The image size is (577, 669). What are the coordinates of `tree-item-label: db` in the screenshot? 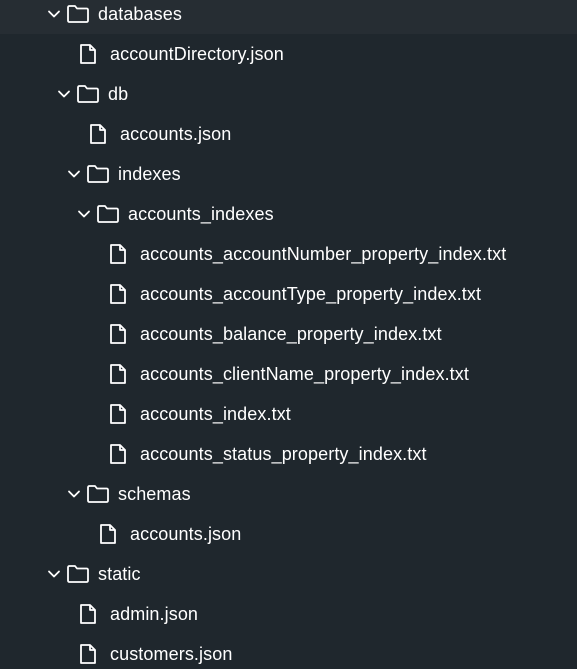 It's located at (118, 94).